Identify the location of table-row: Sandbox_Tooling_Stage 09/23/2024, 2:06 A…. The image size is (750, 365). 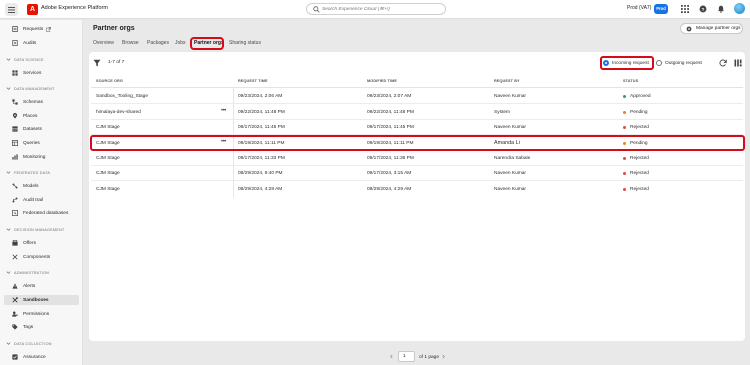
(417, 96).